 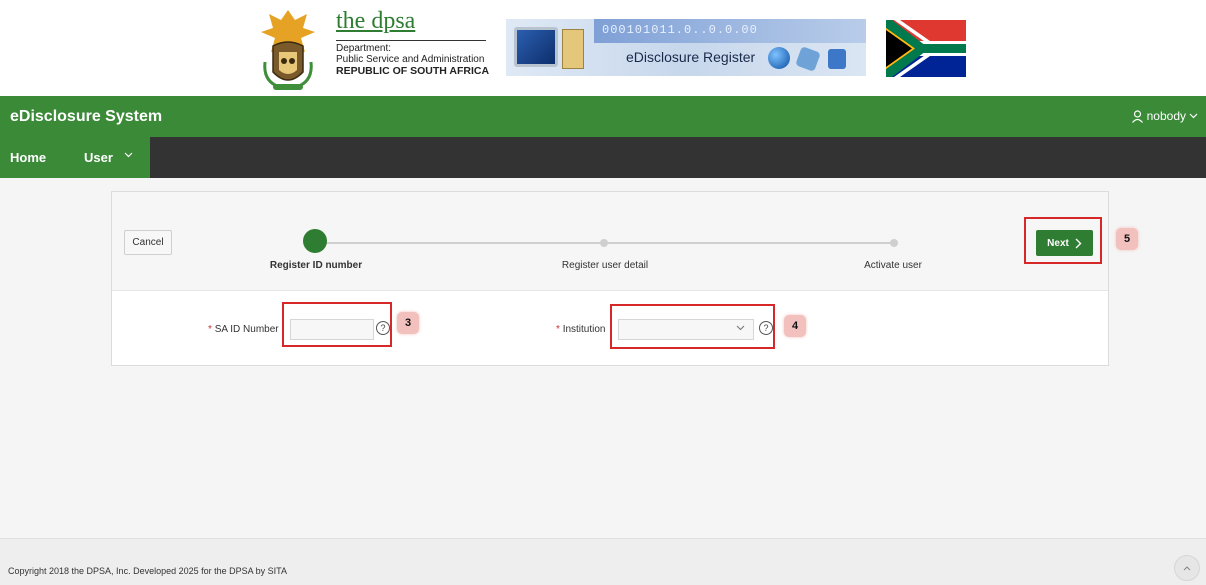 What do you see at coordinates (86, 116) in the screenshot?
I see `app-title: eDisclosure System` at bounding box center [86, 116].